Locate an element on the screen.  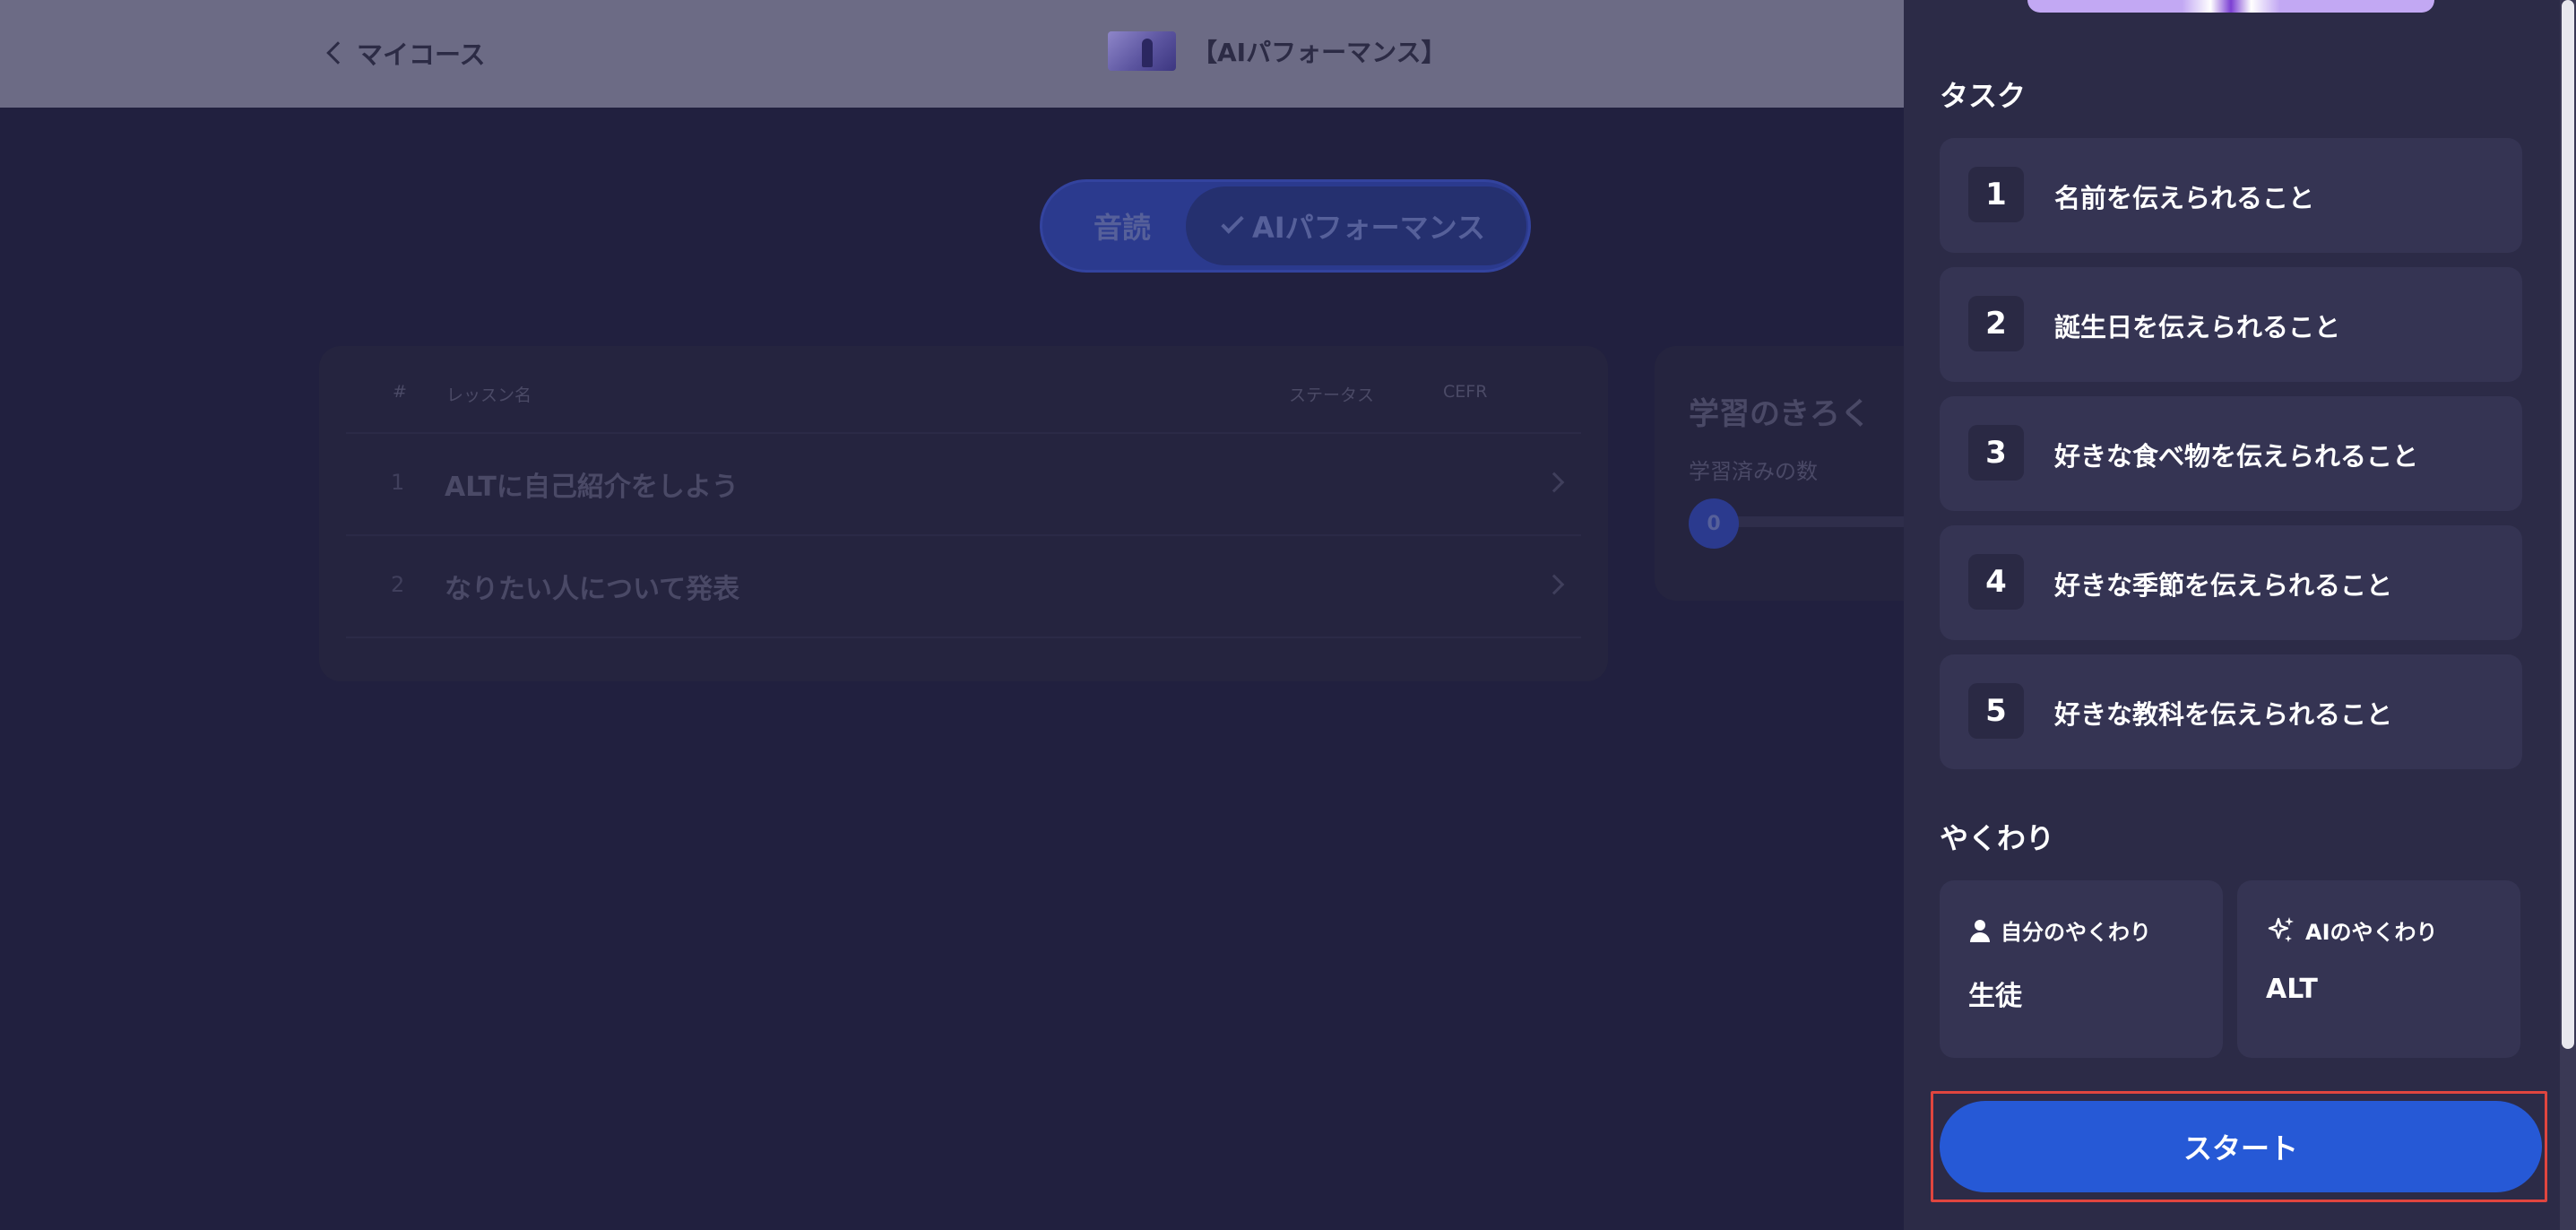
table-row: 1 ALTに自己紹介をしよう is located at coordinates (963, 483).